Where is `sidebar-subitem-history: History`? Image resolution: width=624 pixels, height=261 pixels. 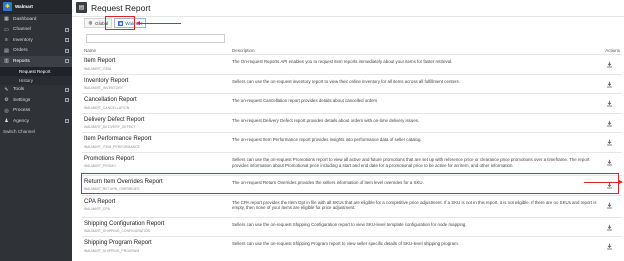 sidebar-subitem-history: History is located at coordinates (36, 80).